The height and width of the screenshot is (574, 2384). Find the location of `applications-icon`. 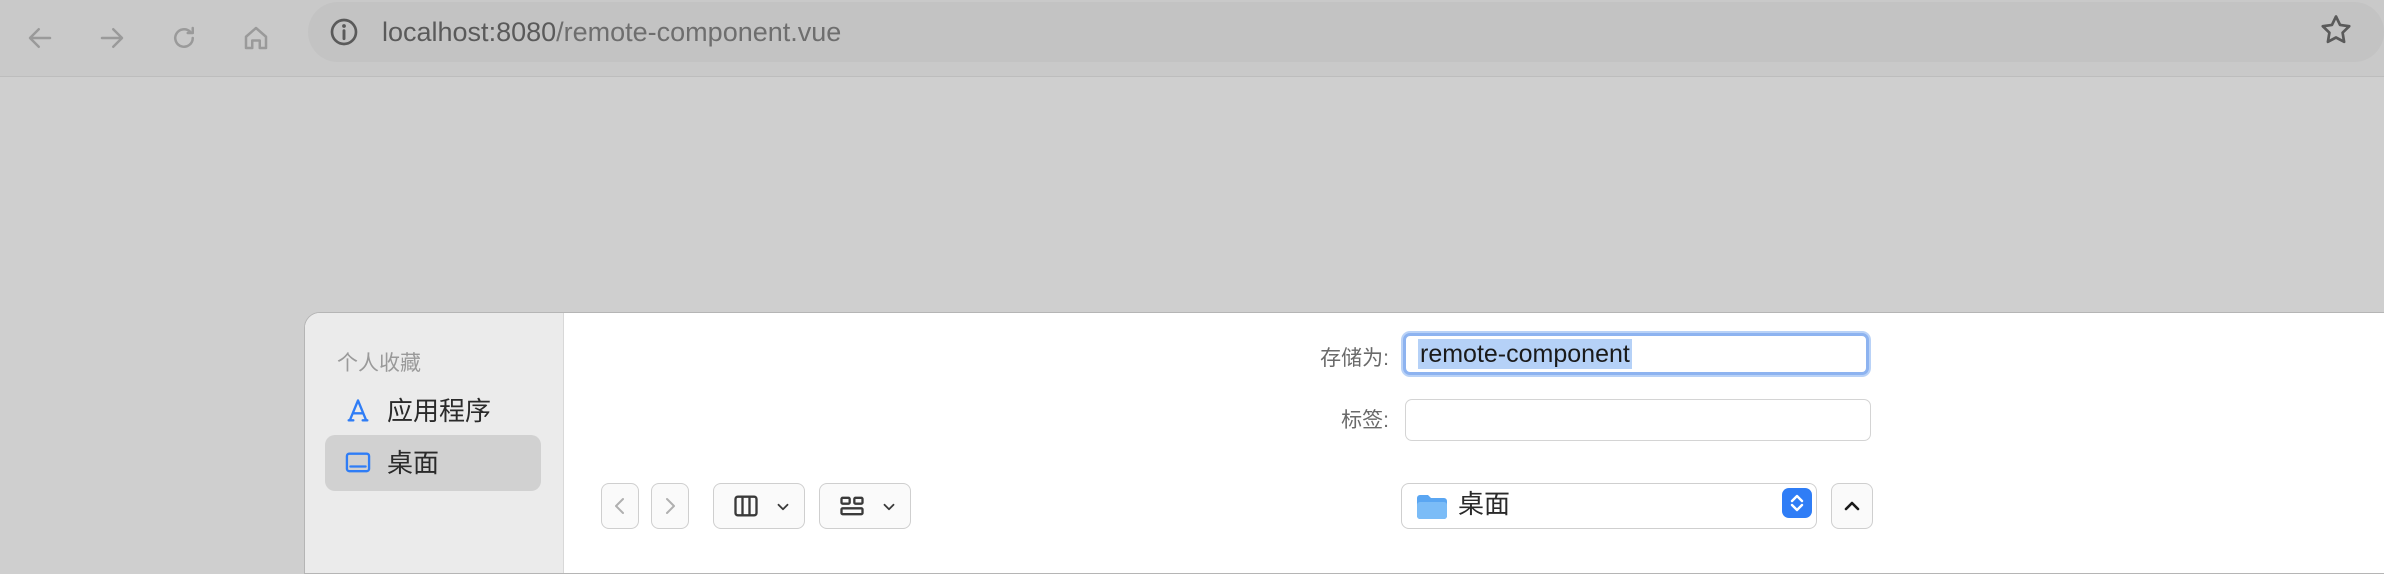

applications-icon is located at coordinates (358, 410).